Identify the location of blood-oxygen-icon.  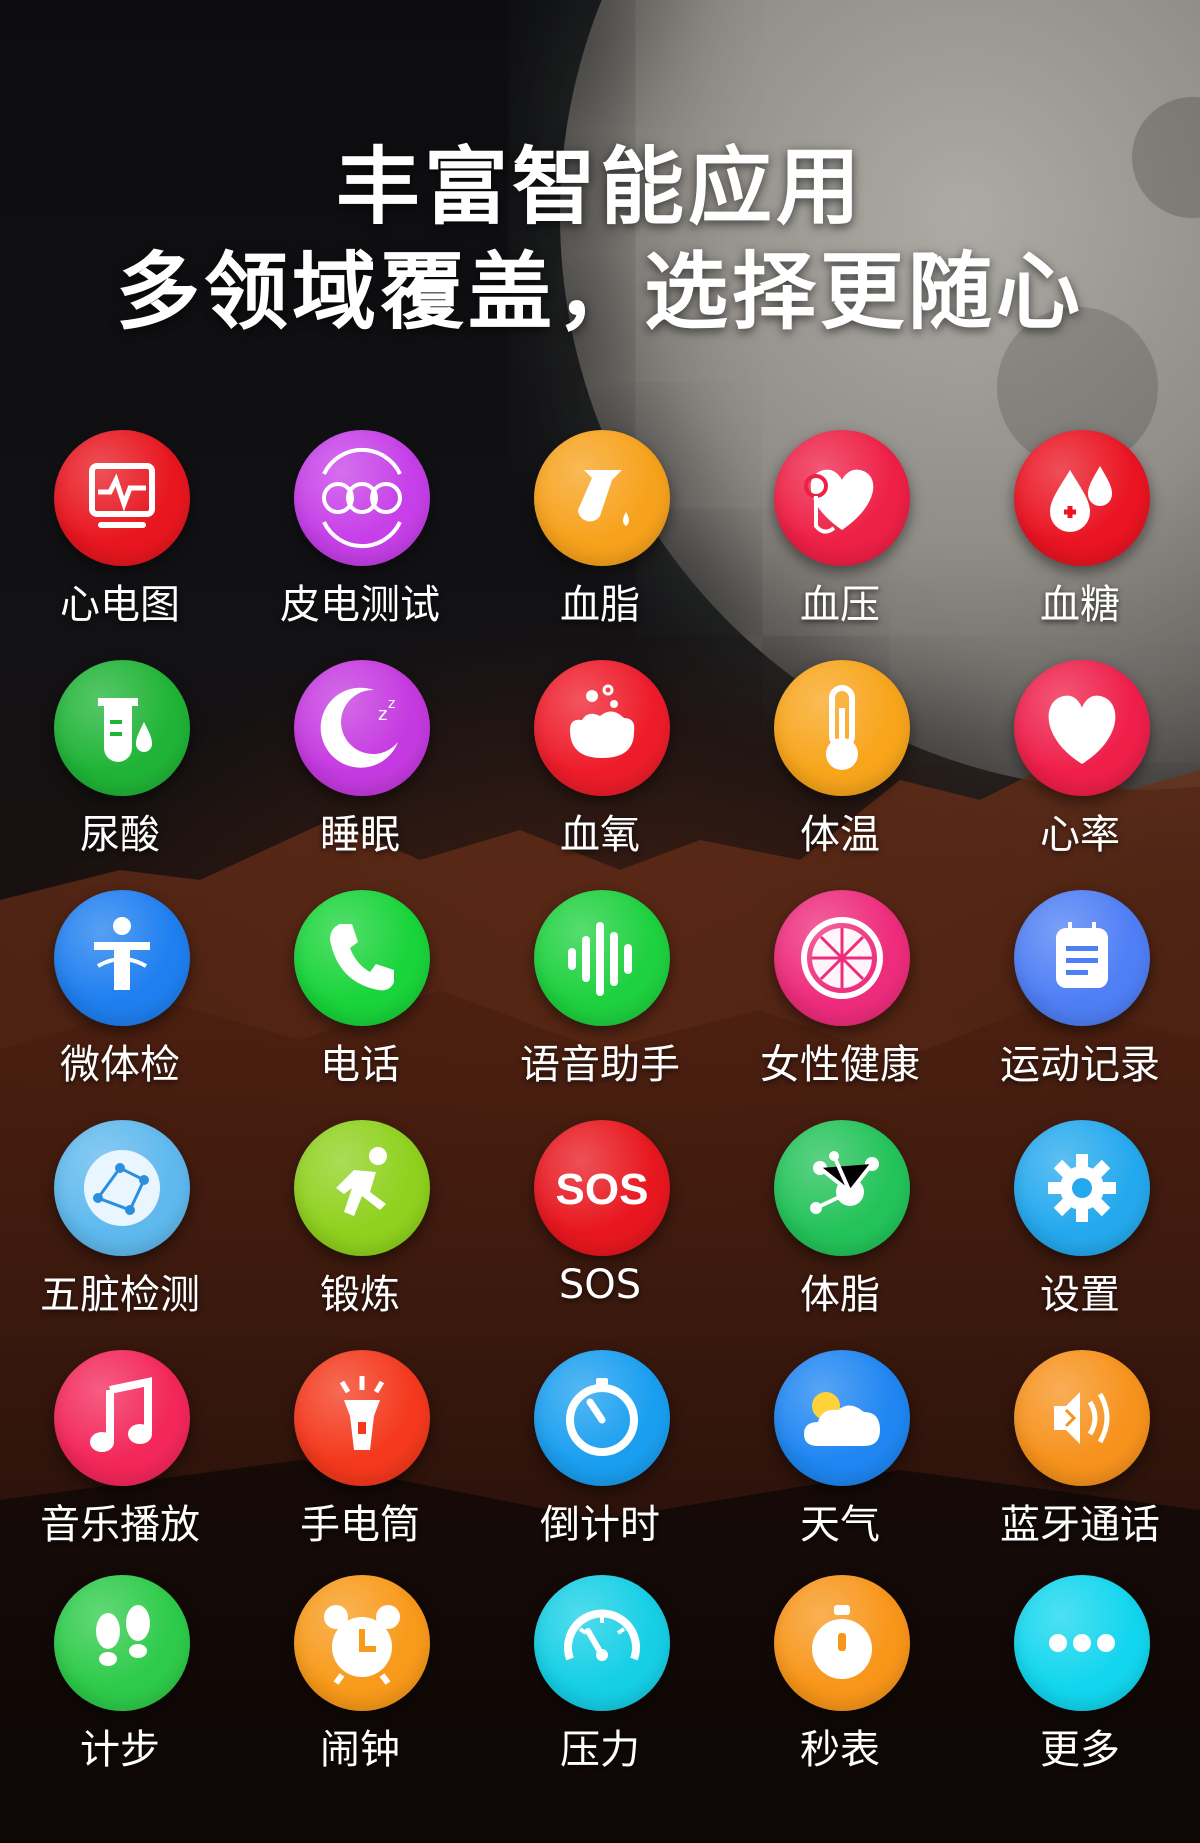
(602, 728).